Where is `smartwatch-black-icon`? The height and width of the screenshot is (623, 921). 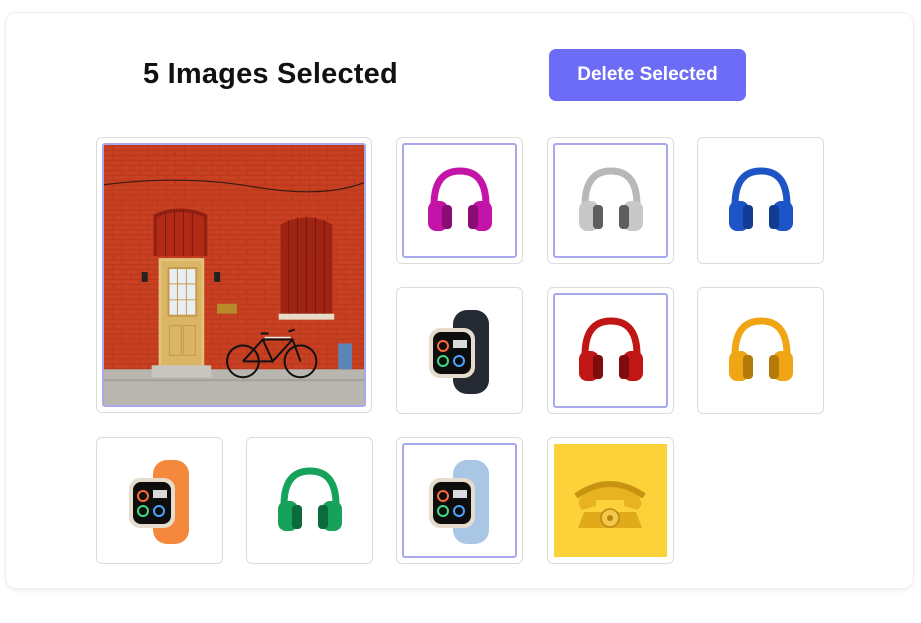
smartwatch-black-icon is located at coordinates (459, 350).